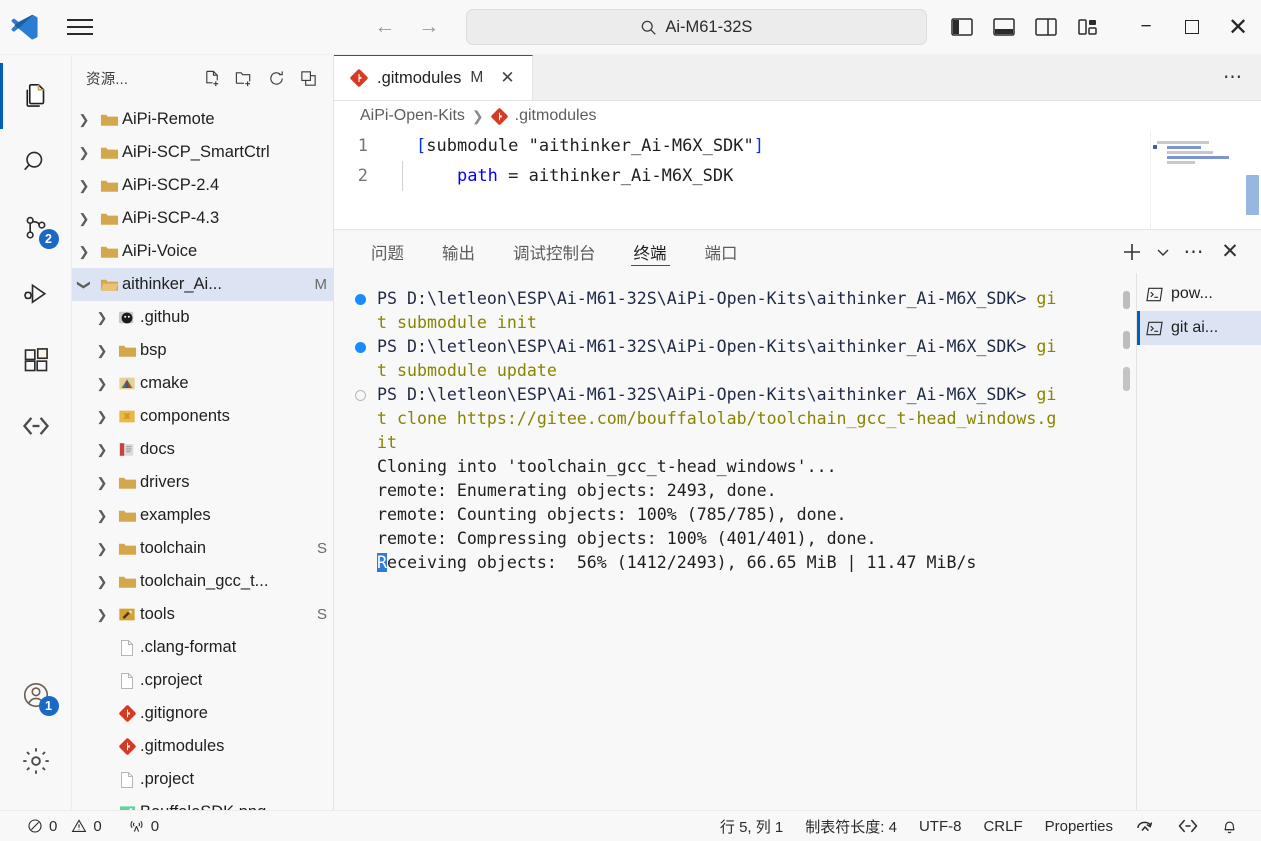  I want to click on activity-item-remote-explorer, so click(36, 426).